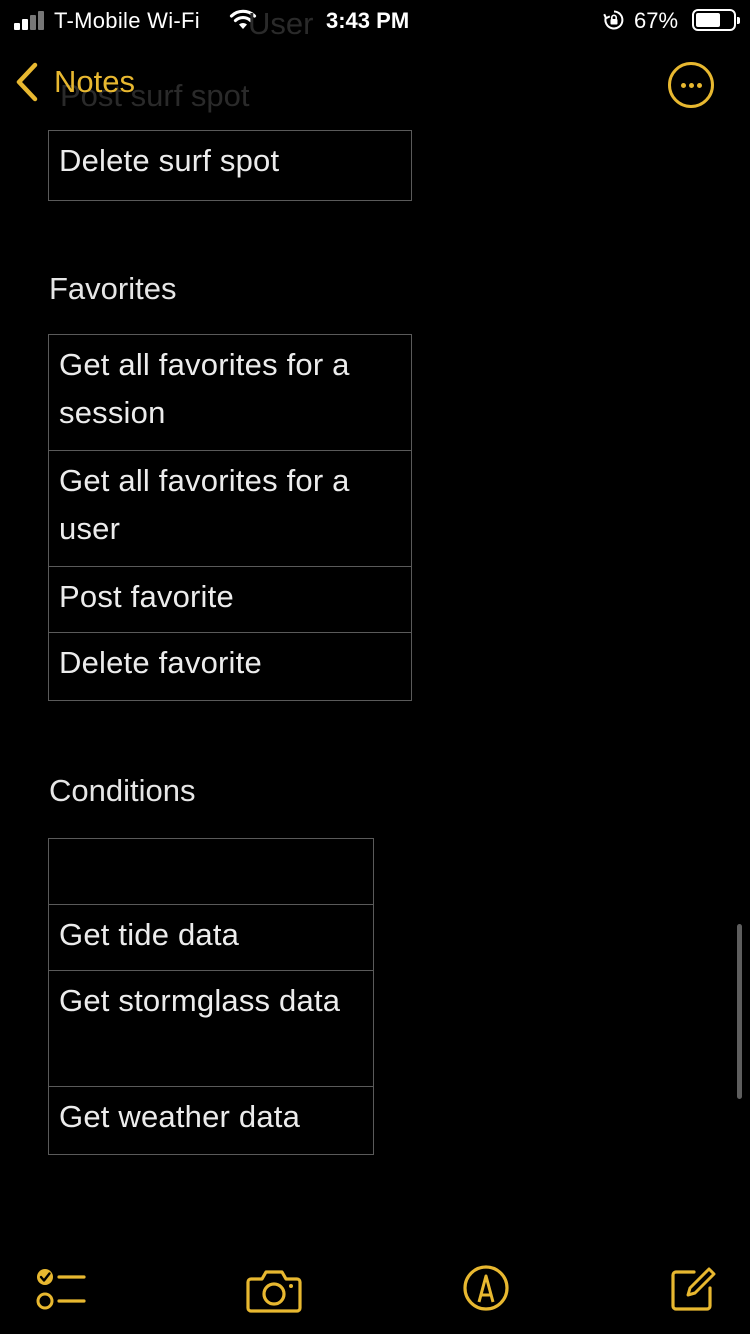 The image size is (750, 1334). I want to click on compose-button, so click(693, 1291).